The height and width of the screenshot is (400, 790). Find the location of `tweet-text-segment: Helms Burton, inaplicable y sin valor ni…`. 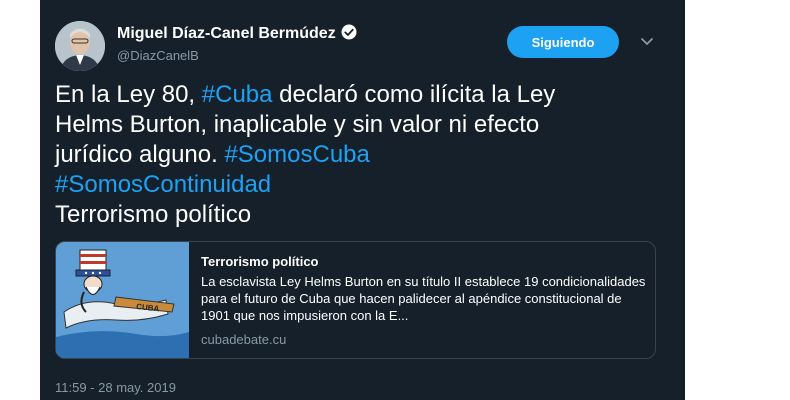

tweet-text-segment: Helms Burton, inaplicable y sin valor ni… is located at coordinates (297, 124).